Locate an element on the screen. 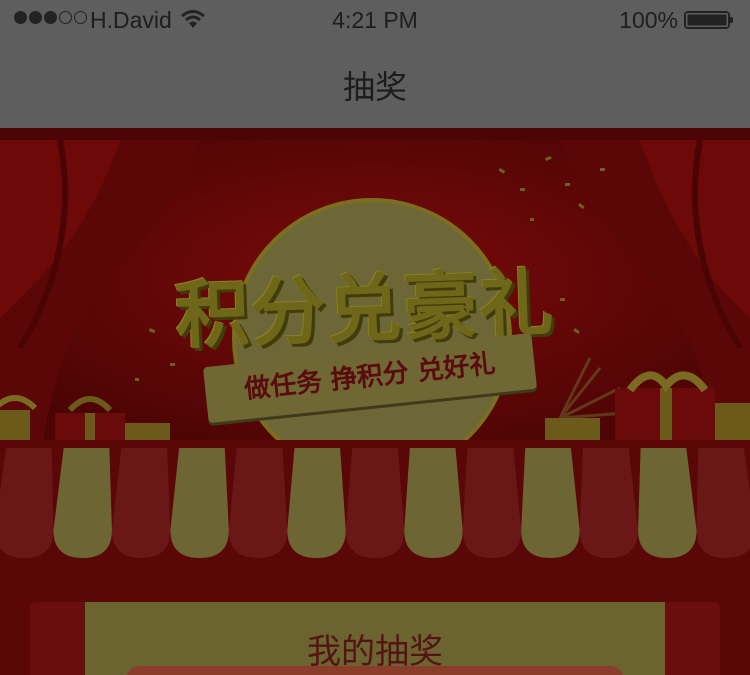 Image resolution: width=750 pixels, height=675 pixels. battery-percentage: 100% is located at coordinates (648, 20).